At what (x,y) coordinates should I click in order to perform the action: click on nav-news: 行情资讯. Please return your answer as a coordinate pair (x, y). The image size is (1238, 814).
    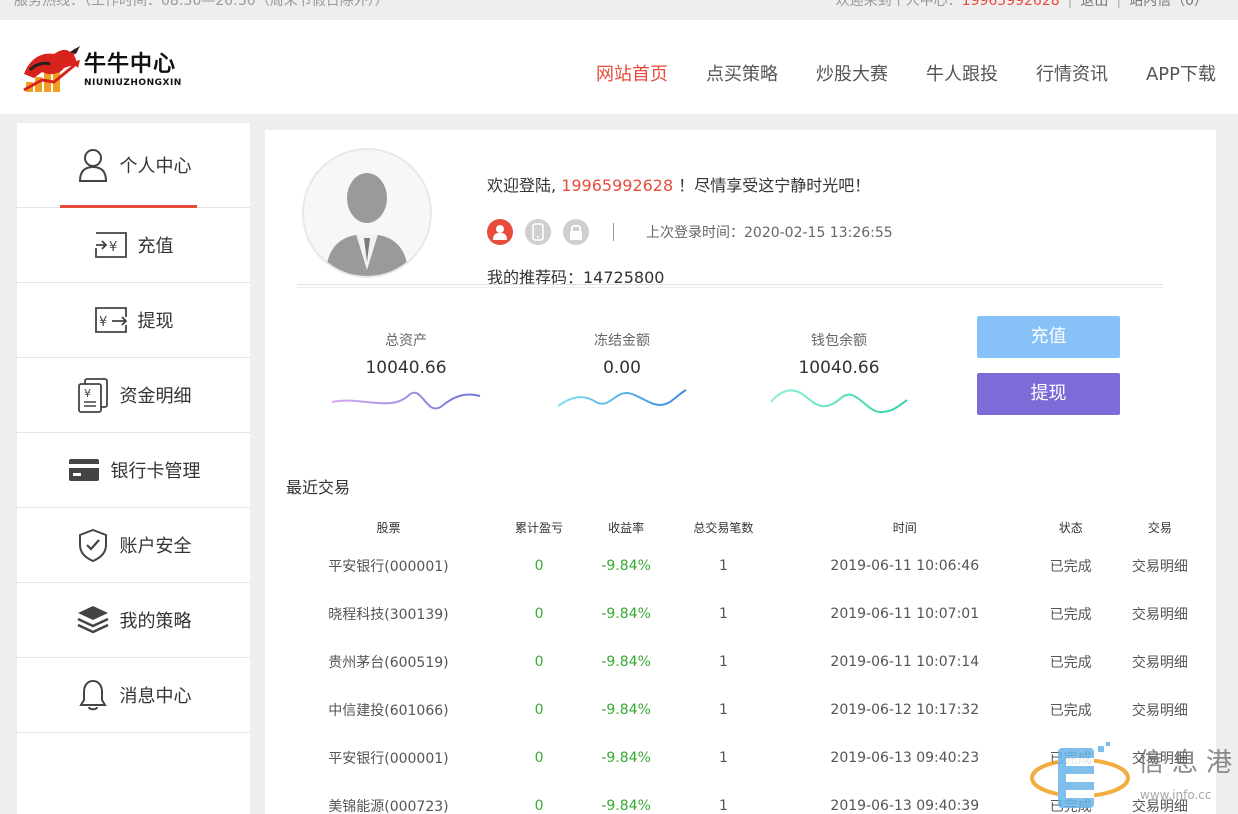
    Looking at the image, I should click on (1072, 73).